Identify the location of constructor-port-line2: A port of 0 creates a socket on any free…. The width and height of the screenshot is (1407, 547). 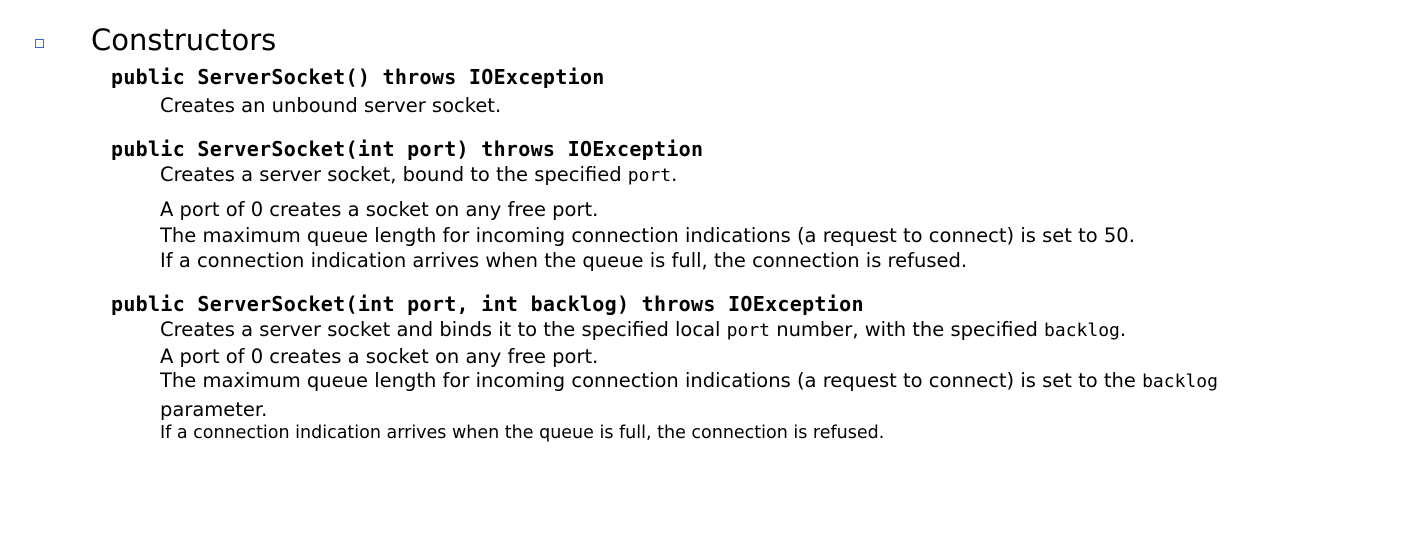
(379, 209).